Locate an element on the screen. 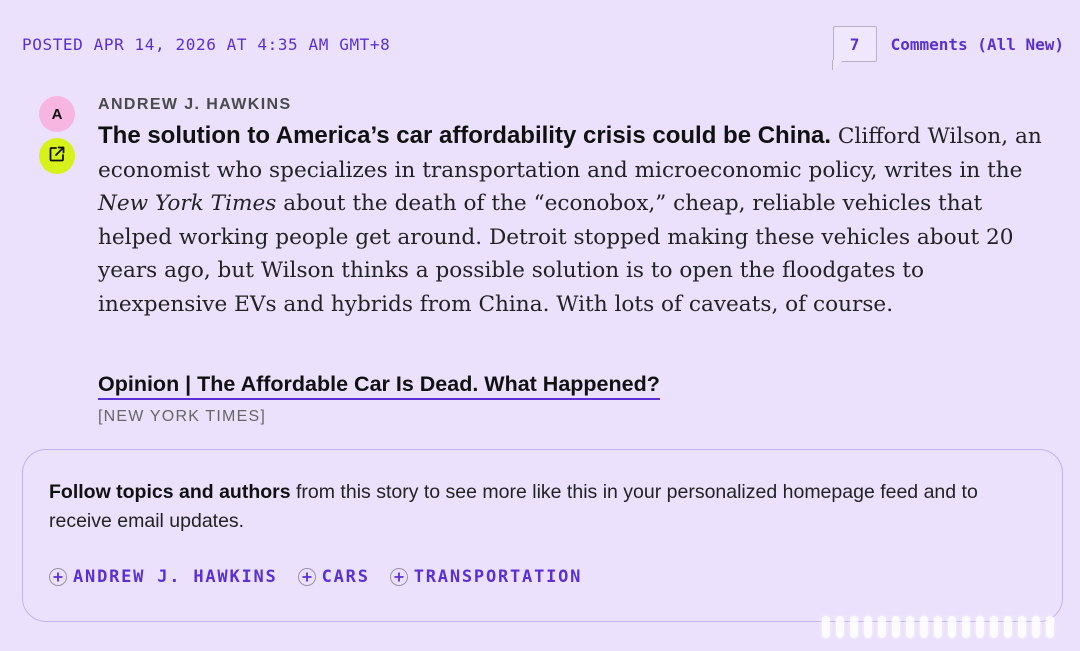 Image resolution: width=1080 pixels, height=651 pixels. external-link-icon is located at coordinates (57, 156).